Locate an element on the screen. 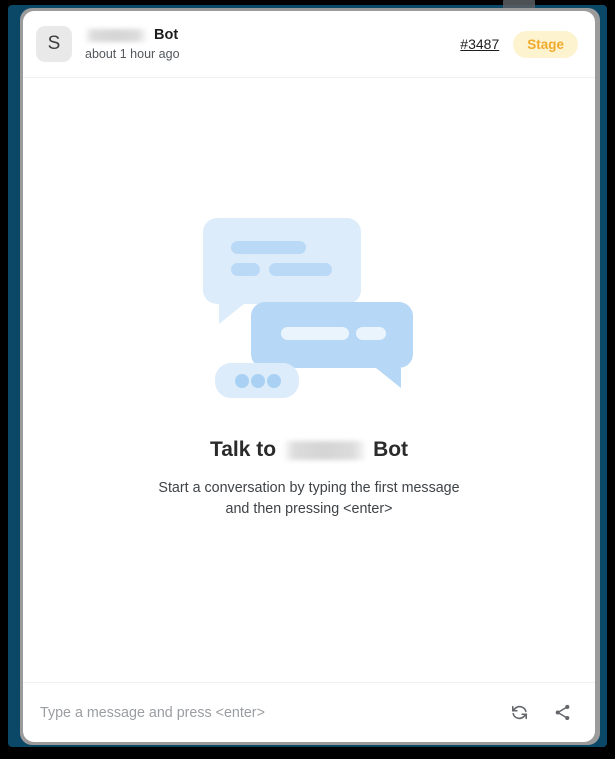 The image size is (615, 759). empty-state-title: Talk to Bot is located at coordinates (309, 450).